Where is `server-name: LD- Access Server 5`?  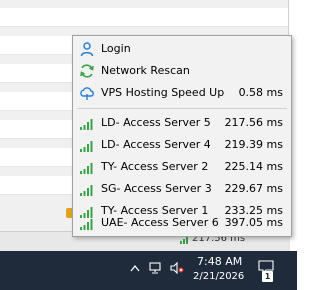
server-name: LD- Access Server 5 is located at coordinates (156, 122).